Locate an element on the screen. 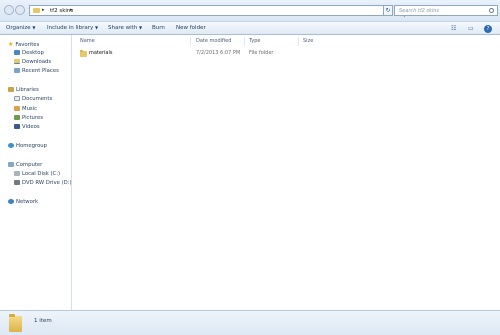  search-placeholder: Search tf2 skins is located at coordinates (419, 10).